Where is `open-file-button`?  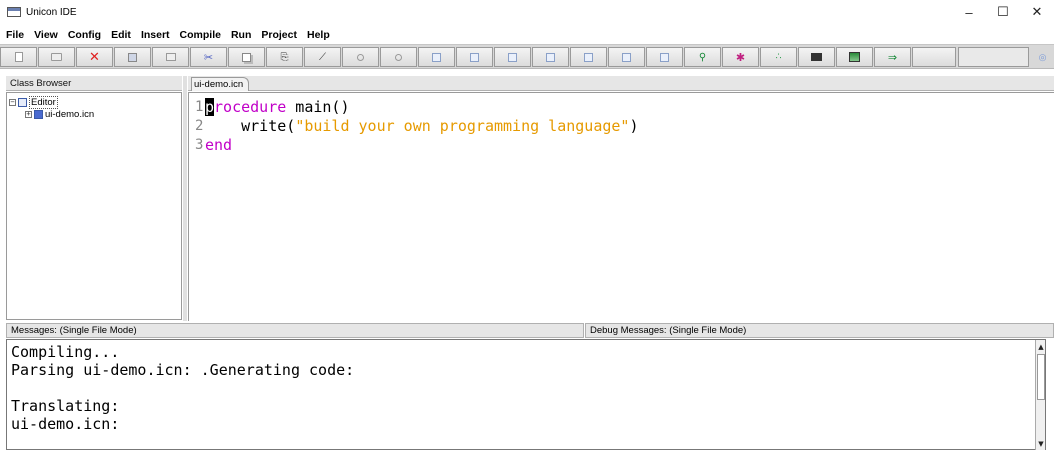
open-file-button is located at coordinates (56, 57).